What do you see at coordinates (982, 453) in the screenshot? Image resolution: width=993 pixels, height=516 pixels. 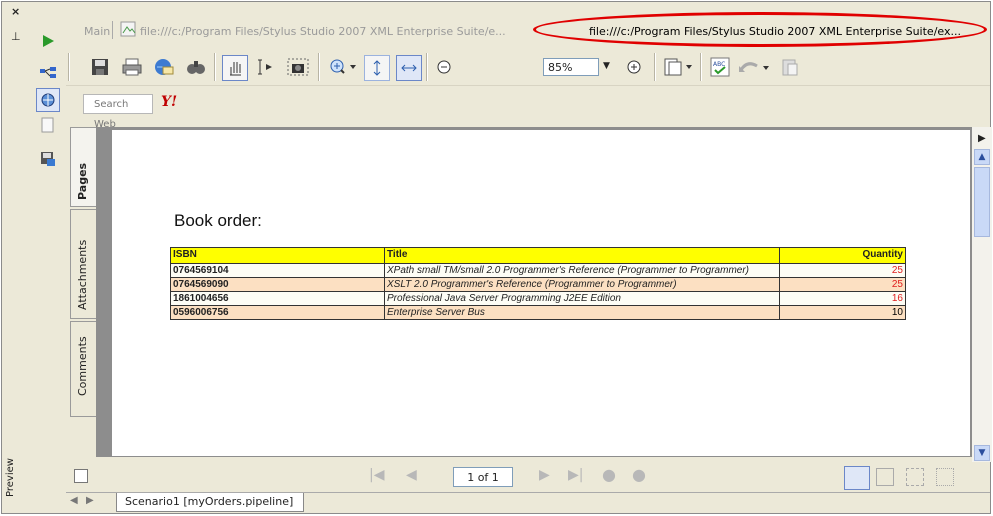 I see `scroll-down-button: ▼` at bounding box center [982, 453].